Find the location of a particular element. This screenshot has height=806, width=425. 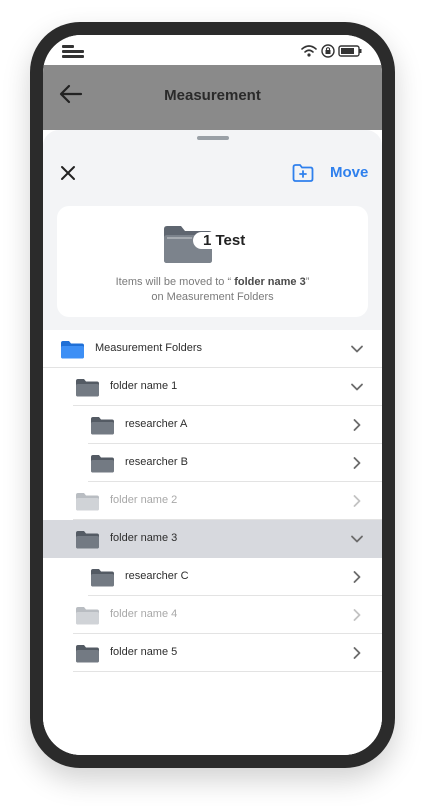

sheet-grabber is located at coordinates (213, 138).